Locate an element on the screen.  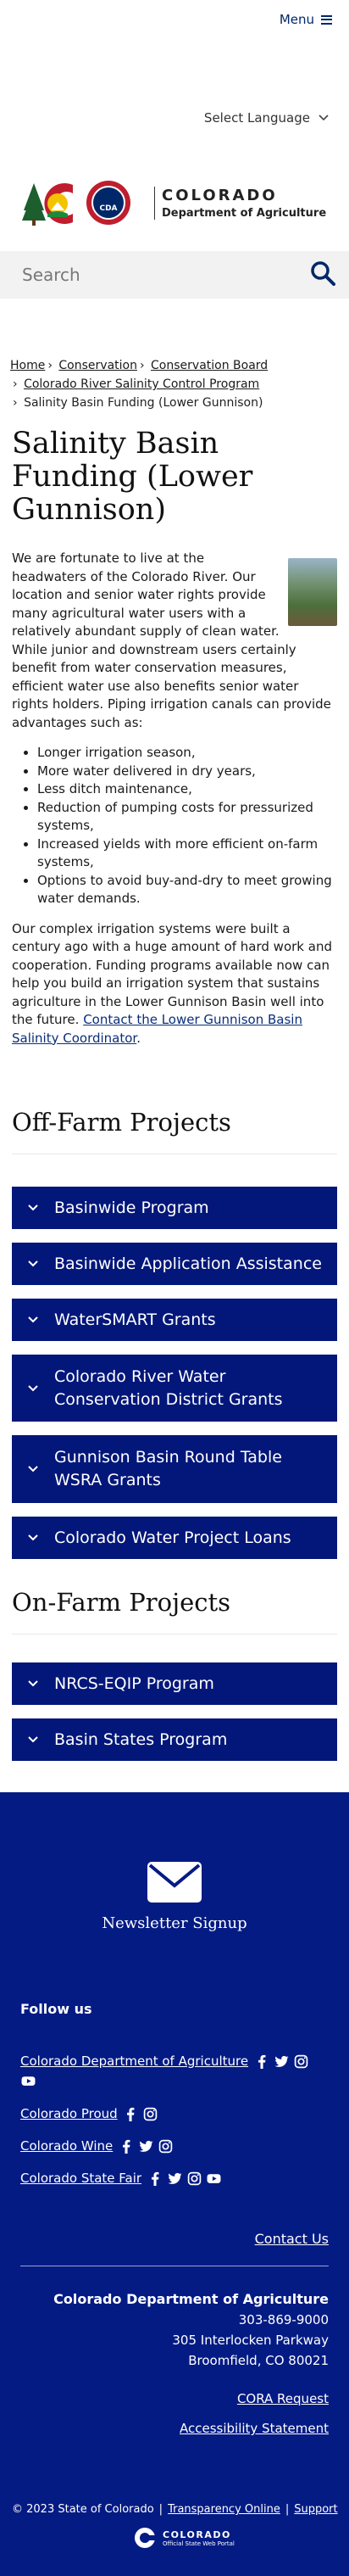
list-item: Longer irrigation season, is located at coordinates (187, 753).